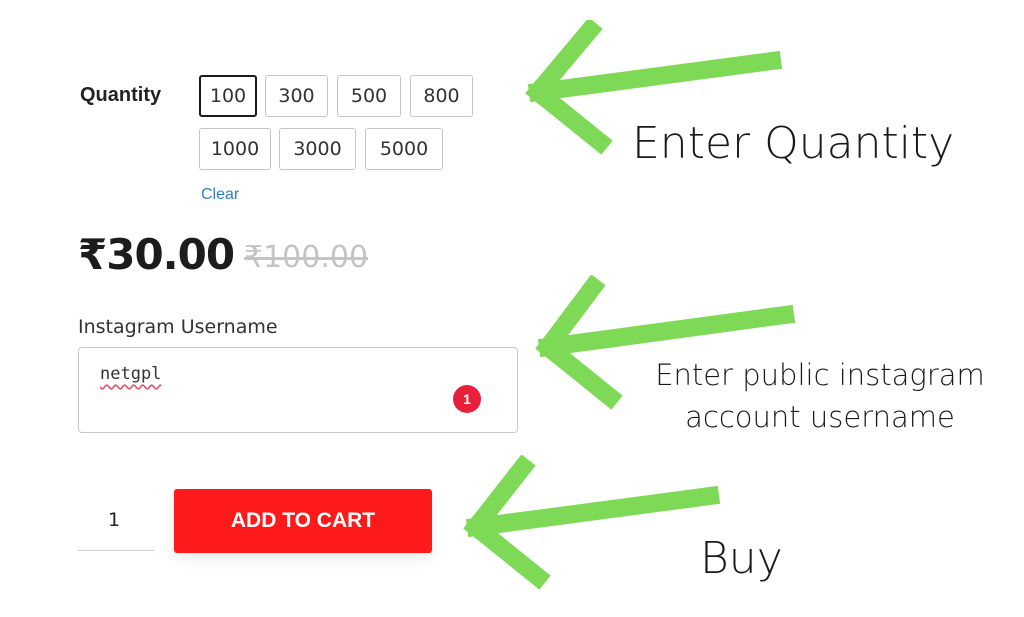 The height and width of the screenshot is (617, 1024). What do you see at coordinates (220, 195) in the screenshot?
I see `clear-link: Clear` at bounding box center [220, 195].